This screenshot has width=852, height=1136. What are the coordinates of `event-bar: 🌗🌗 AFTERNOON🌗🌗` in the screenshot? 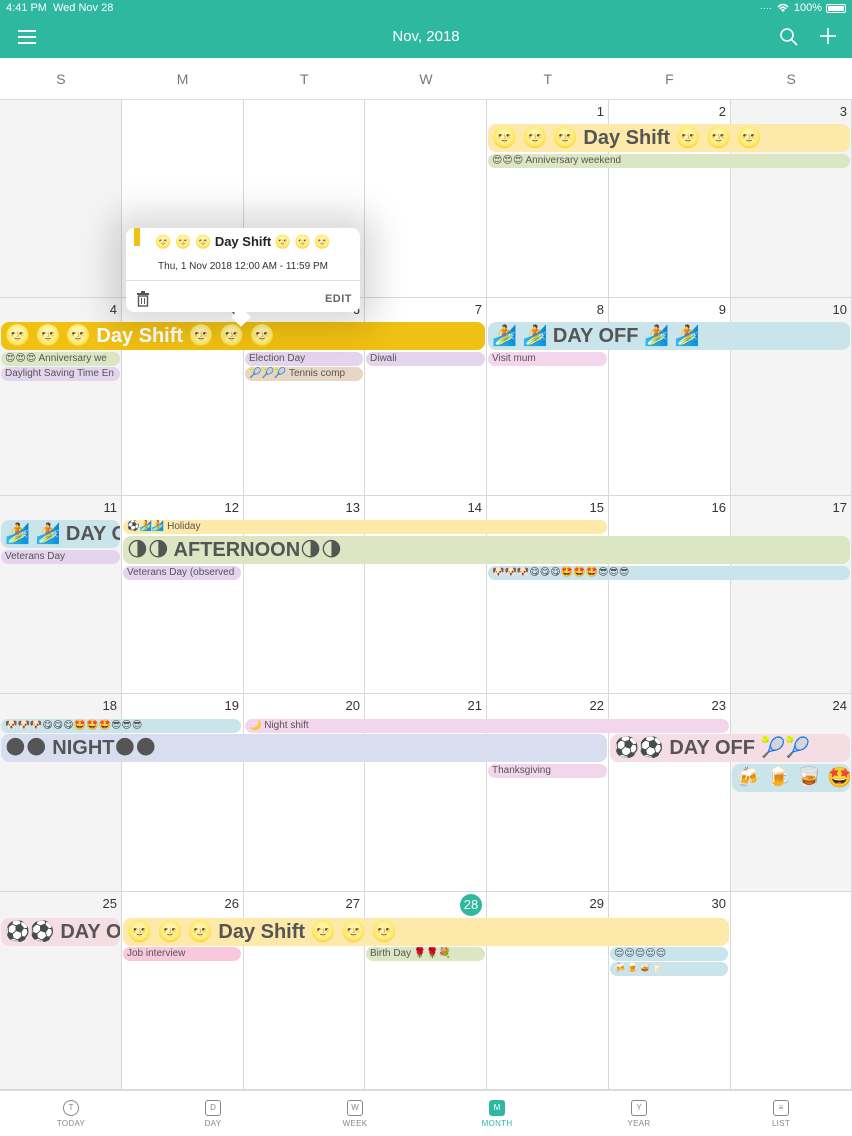 It's located at (486, 550).